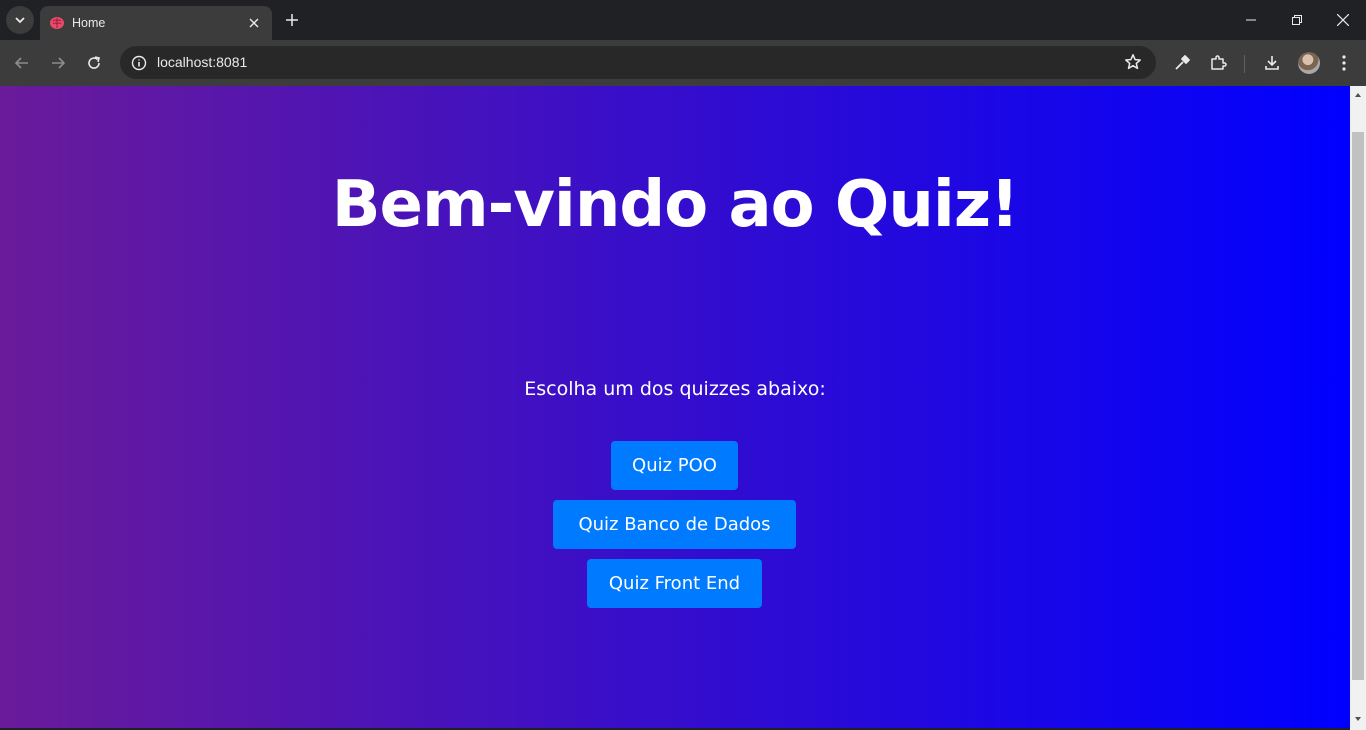 The image size is (1366, 730). I want to click on tab-search-button, so click(20, 20).